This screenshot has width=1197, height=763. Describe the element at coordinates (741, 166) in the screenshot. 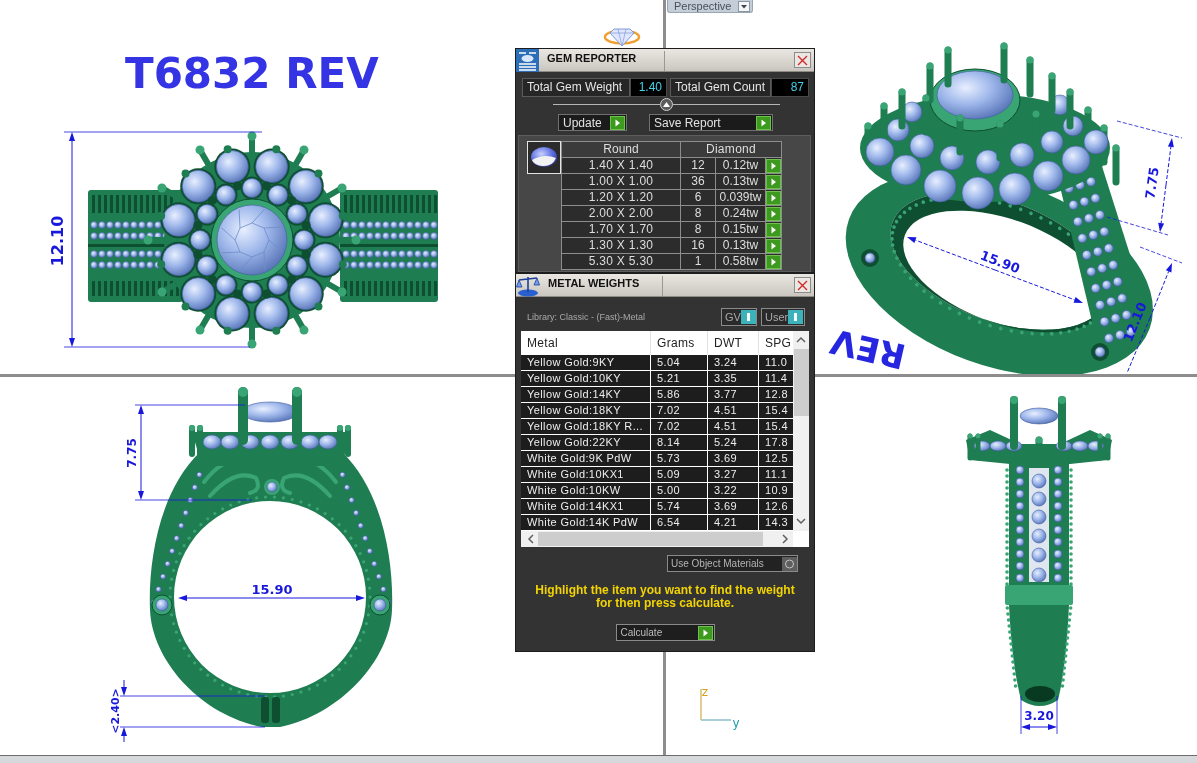

I see `table-cell: 0.12tw` at that location.